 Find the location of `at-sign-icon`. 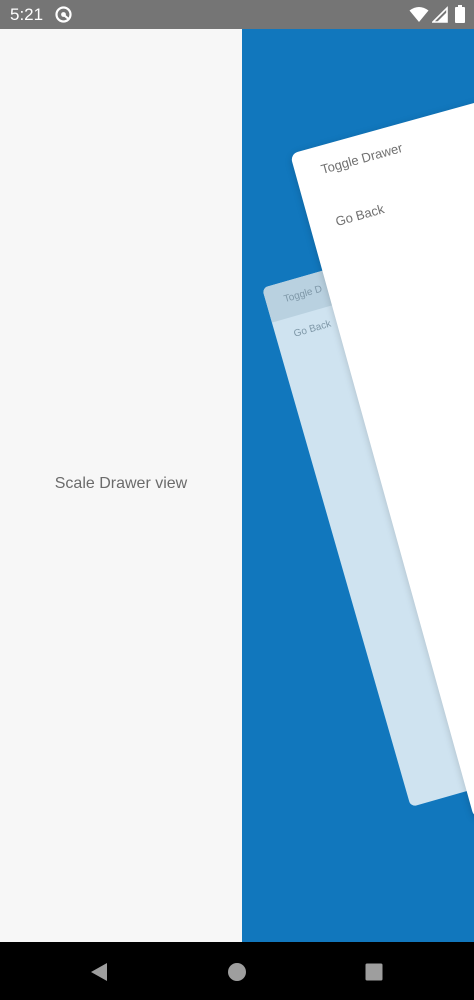

at-sign-icon is located at coordinates (63, 14).